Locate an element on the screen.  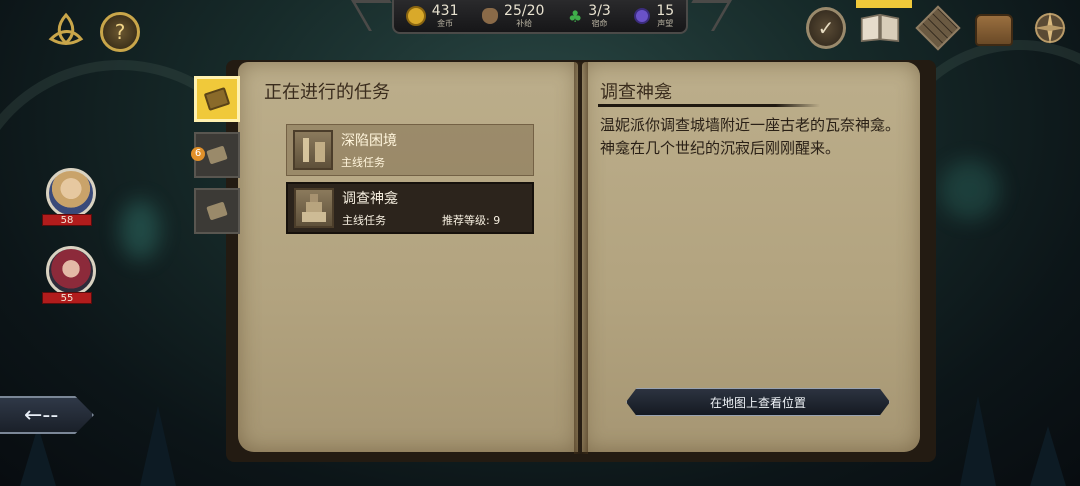
gold-label: 金币 is located at coordinates (445, 23).